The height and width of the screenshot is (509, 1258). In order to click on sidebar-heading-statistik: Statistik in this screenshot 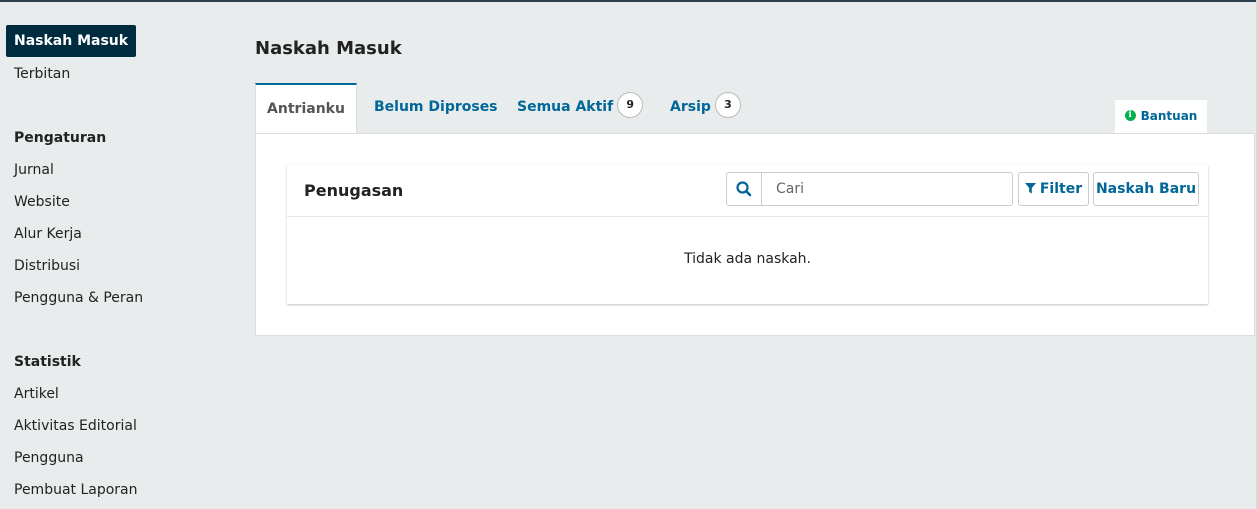, I will do `click(47, 362)`.